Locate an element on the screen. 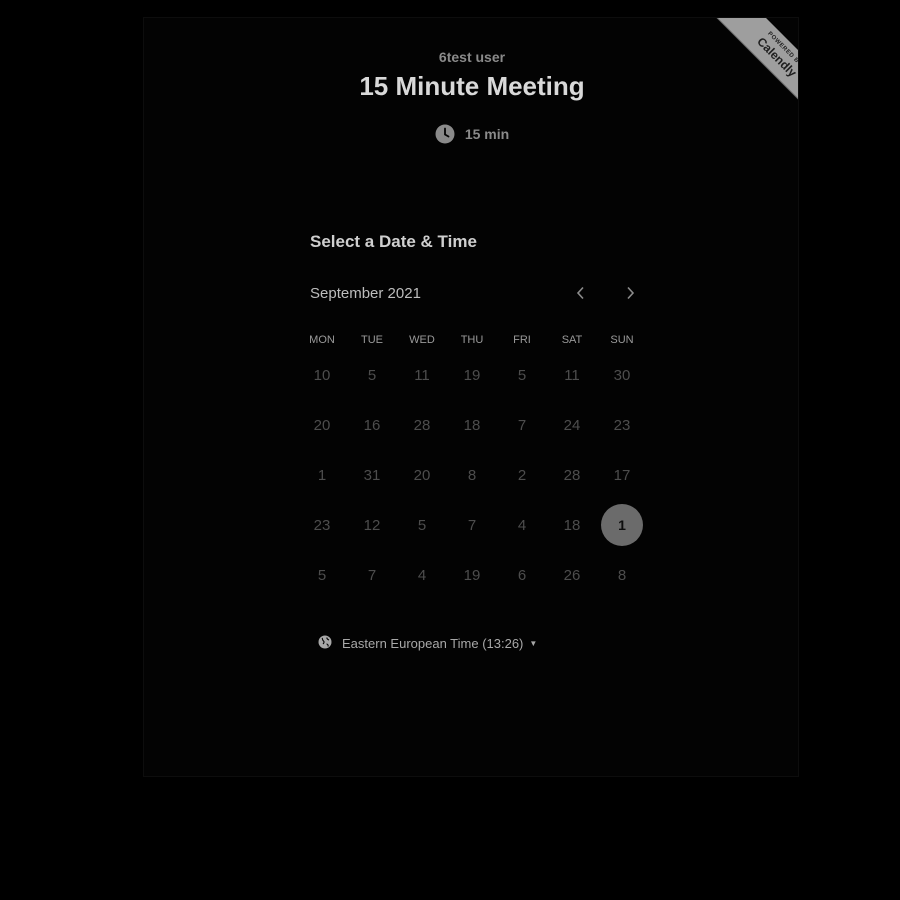 This screenshot has width=900, height=900. calendar-day: 1 is located at coordinates (322, 475).